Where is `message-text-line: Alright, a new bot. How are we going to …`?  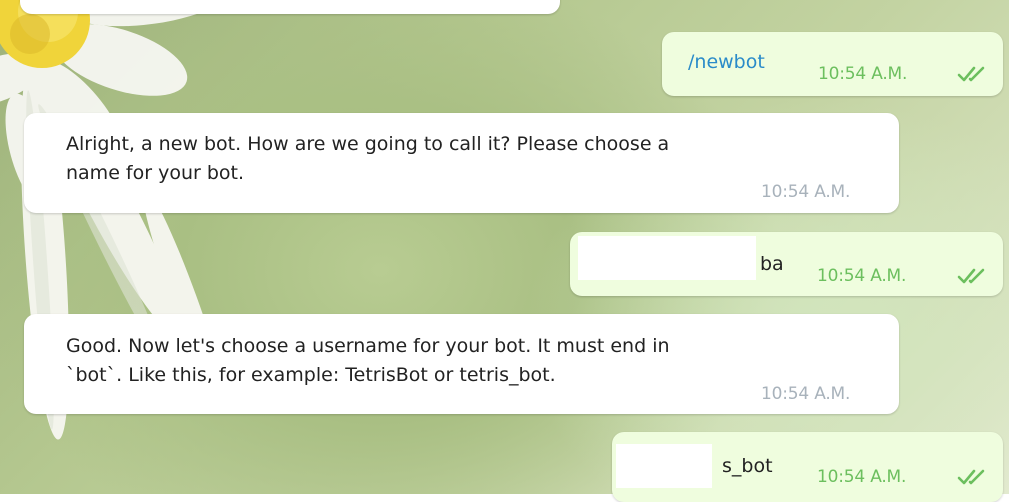
message-text-line: Alright, a new bot. How are we going to … is located at coordinates (368, 144).